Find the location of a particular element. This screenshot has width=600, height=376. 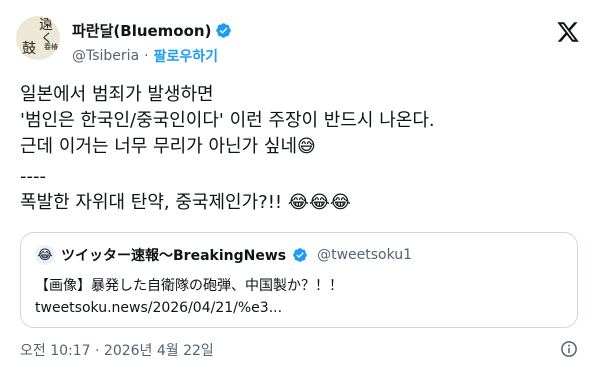

laughing-face-icon: 😂 is located at coordinates (45, 255).